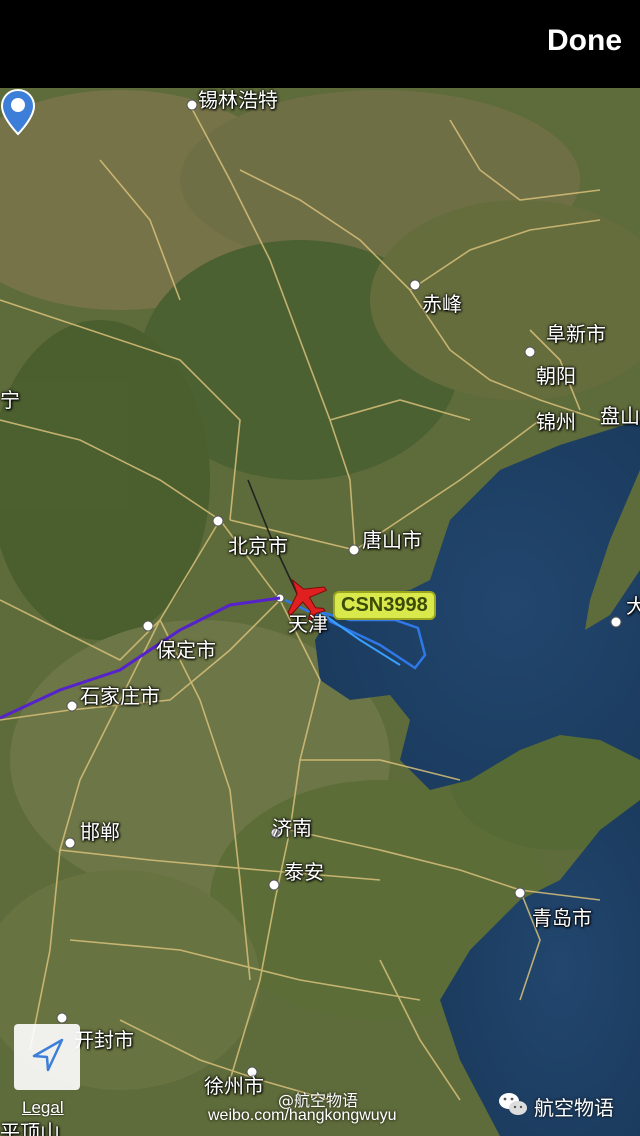 This screenshot has height=1136, width=640. Describe the element at coordinates (556, 376) in the screenshot. I see `city-label-chaoyang: 朝阳` at that location.